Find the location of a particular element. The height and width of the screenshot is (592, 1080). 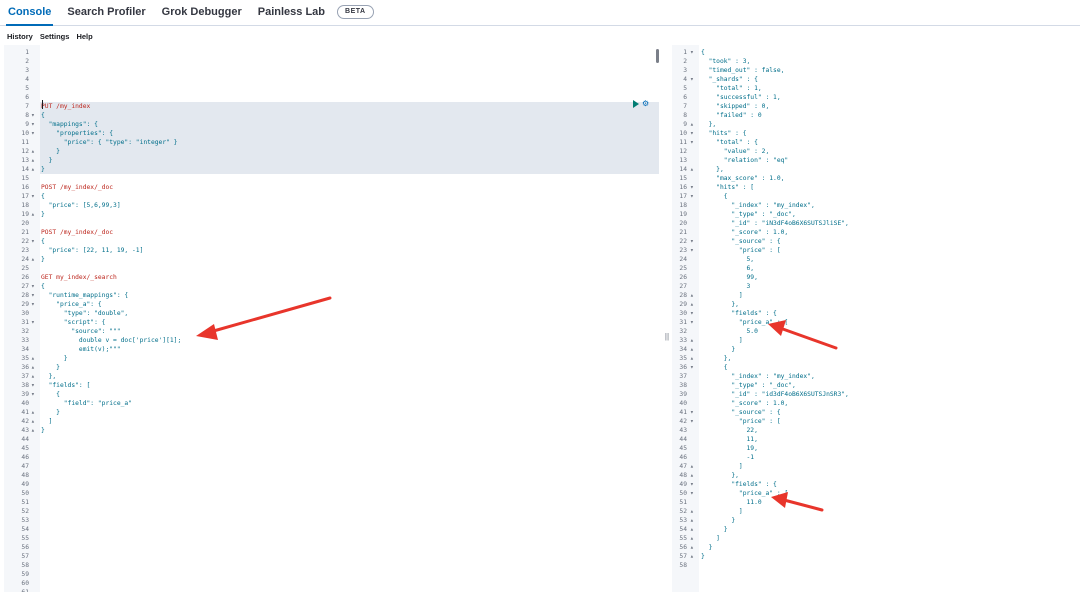

line-number: 53 is located at coordinates (25, 520).